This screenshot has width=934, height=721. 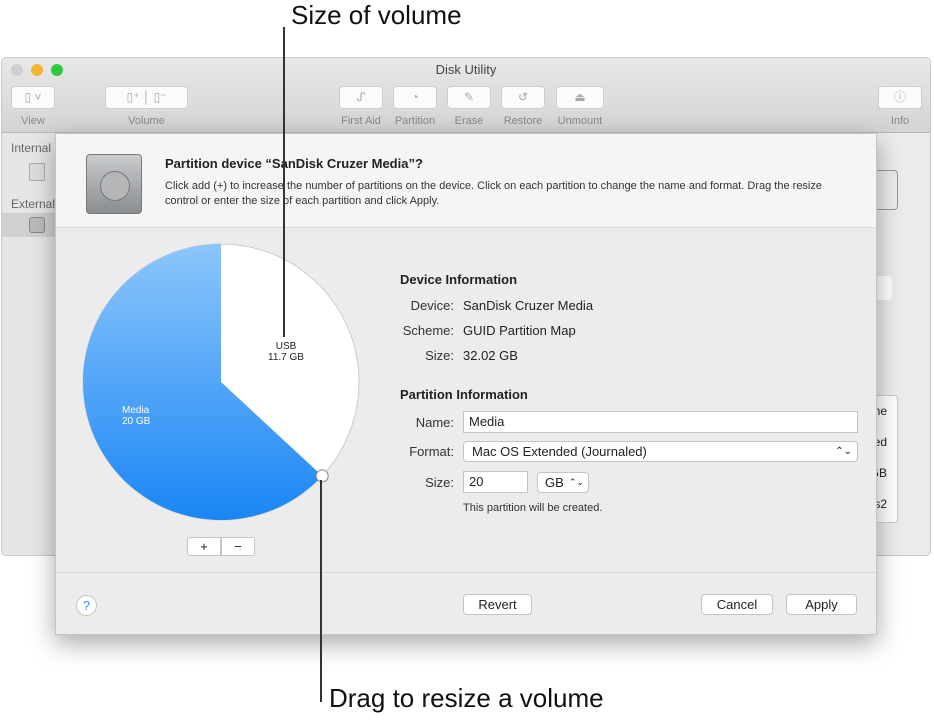 I want to click on restore-icon: ↺, so click(x=523, y=97).